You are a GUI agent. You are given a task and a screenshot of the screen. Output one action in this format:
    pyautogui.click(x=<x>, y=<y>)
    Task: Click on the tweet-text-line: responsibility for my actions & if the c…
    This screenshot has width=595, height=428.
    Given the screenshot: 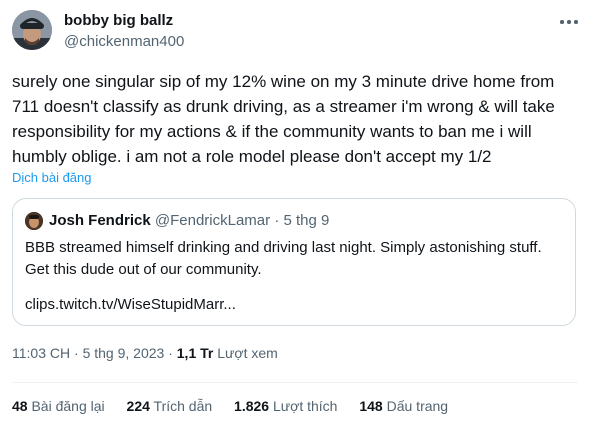 What is the action you would take?
    pyautogui.click(x=272, y=131)
    